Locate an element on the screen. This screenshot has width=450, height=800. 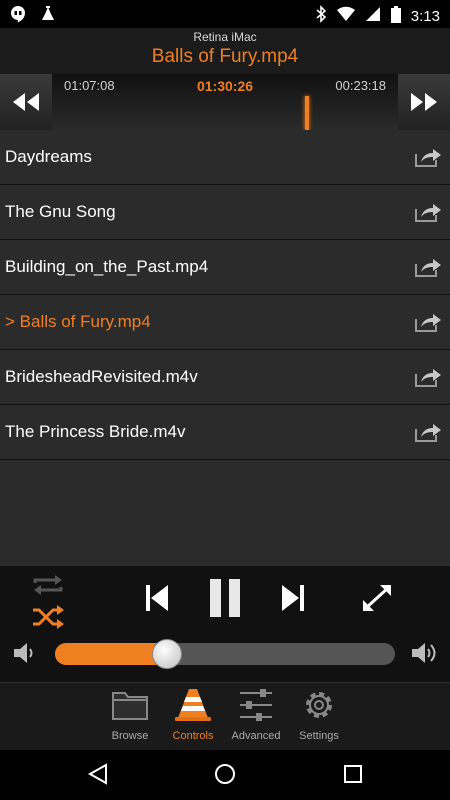
system-nav-bar is located at coordinates (225, 775).